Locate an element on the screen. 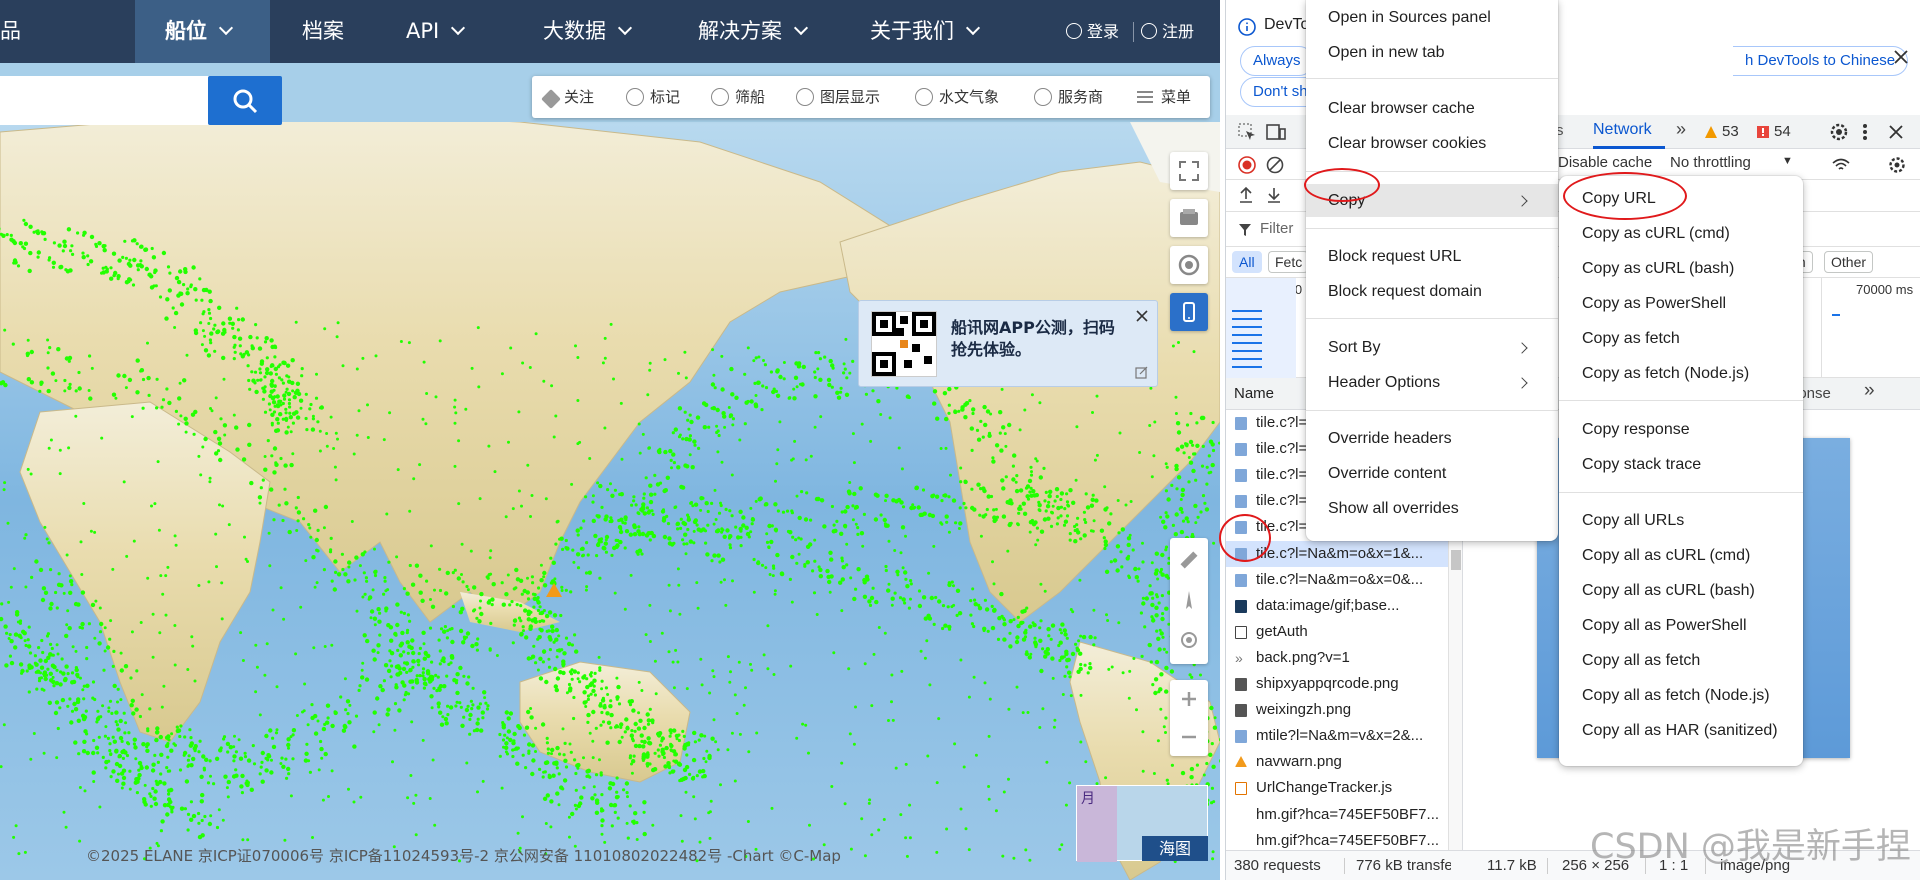 Image resolution: width=1920 pixels, height=881 pixels. close-devtools-icon is located at coordinates (1896, 132).